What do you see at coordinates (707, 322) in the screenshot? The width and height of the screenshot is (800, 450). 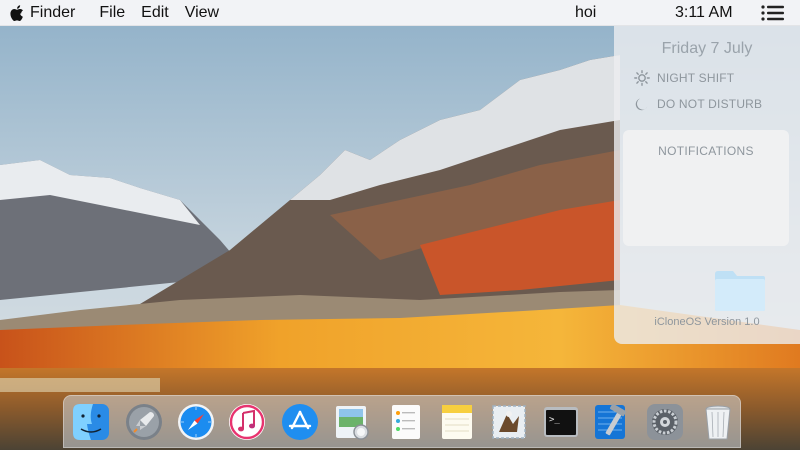 I see `version-label: iCloneOS Version 1.0` at bounding box center [707, 322].